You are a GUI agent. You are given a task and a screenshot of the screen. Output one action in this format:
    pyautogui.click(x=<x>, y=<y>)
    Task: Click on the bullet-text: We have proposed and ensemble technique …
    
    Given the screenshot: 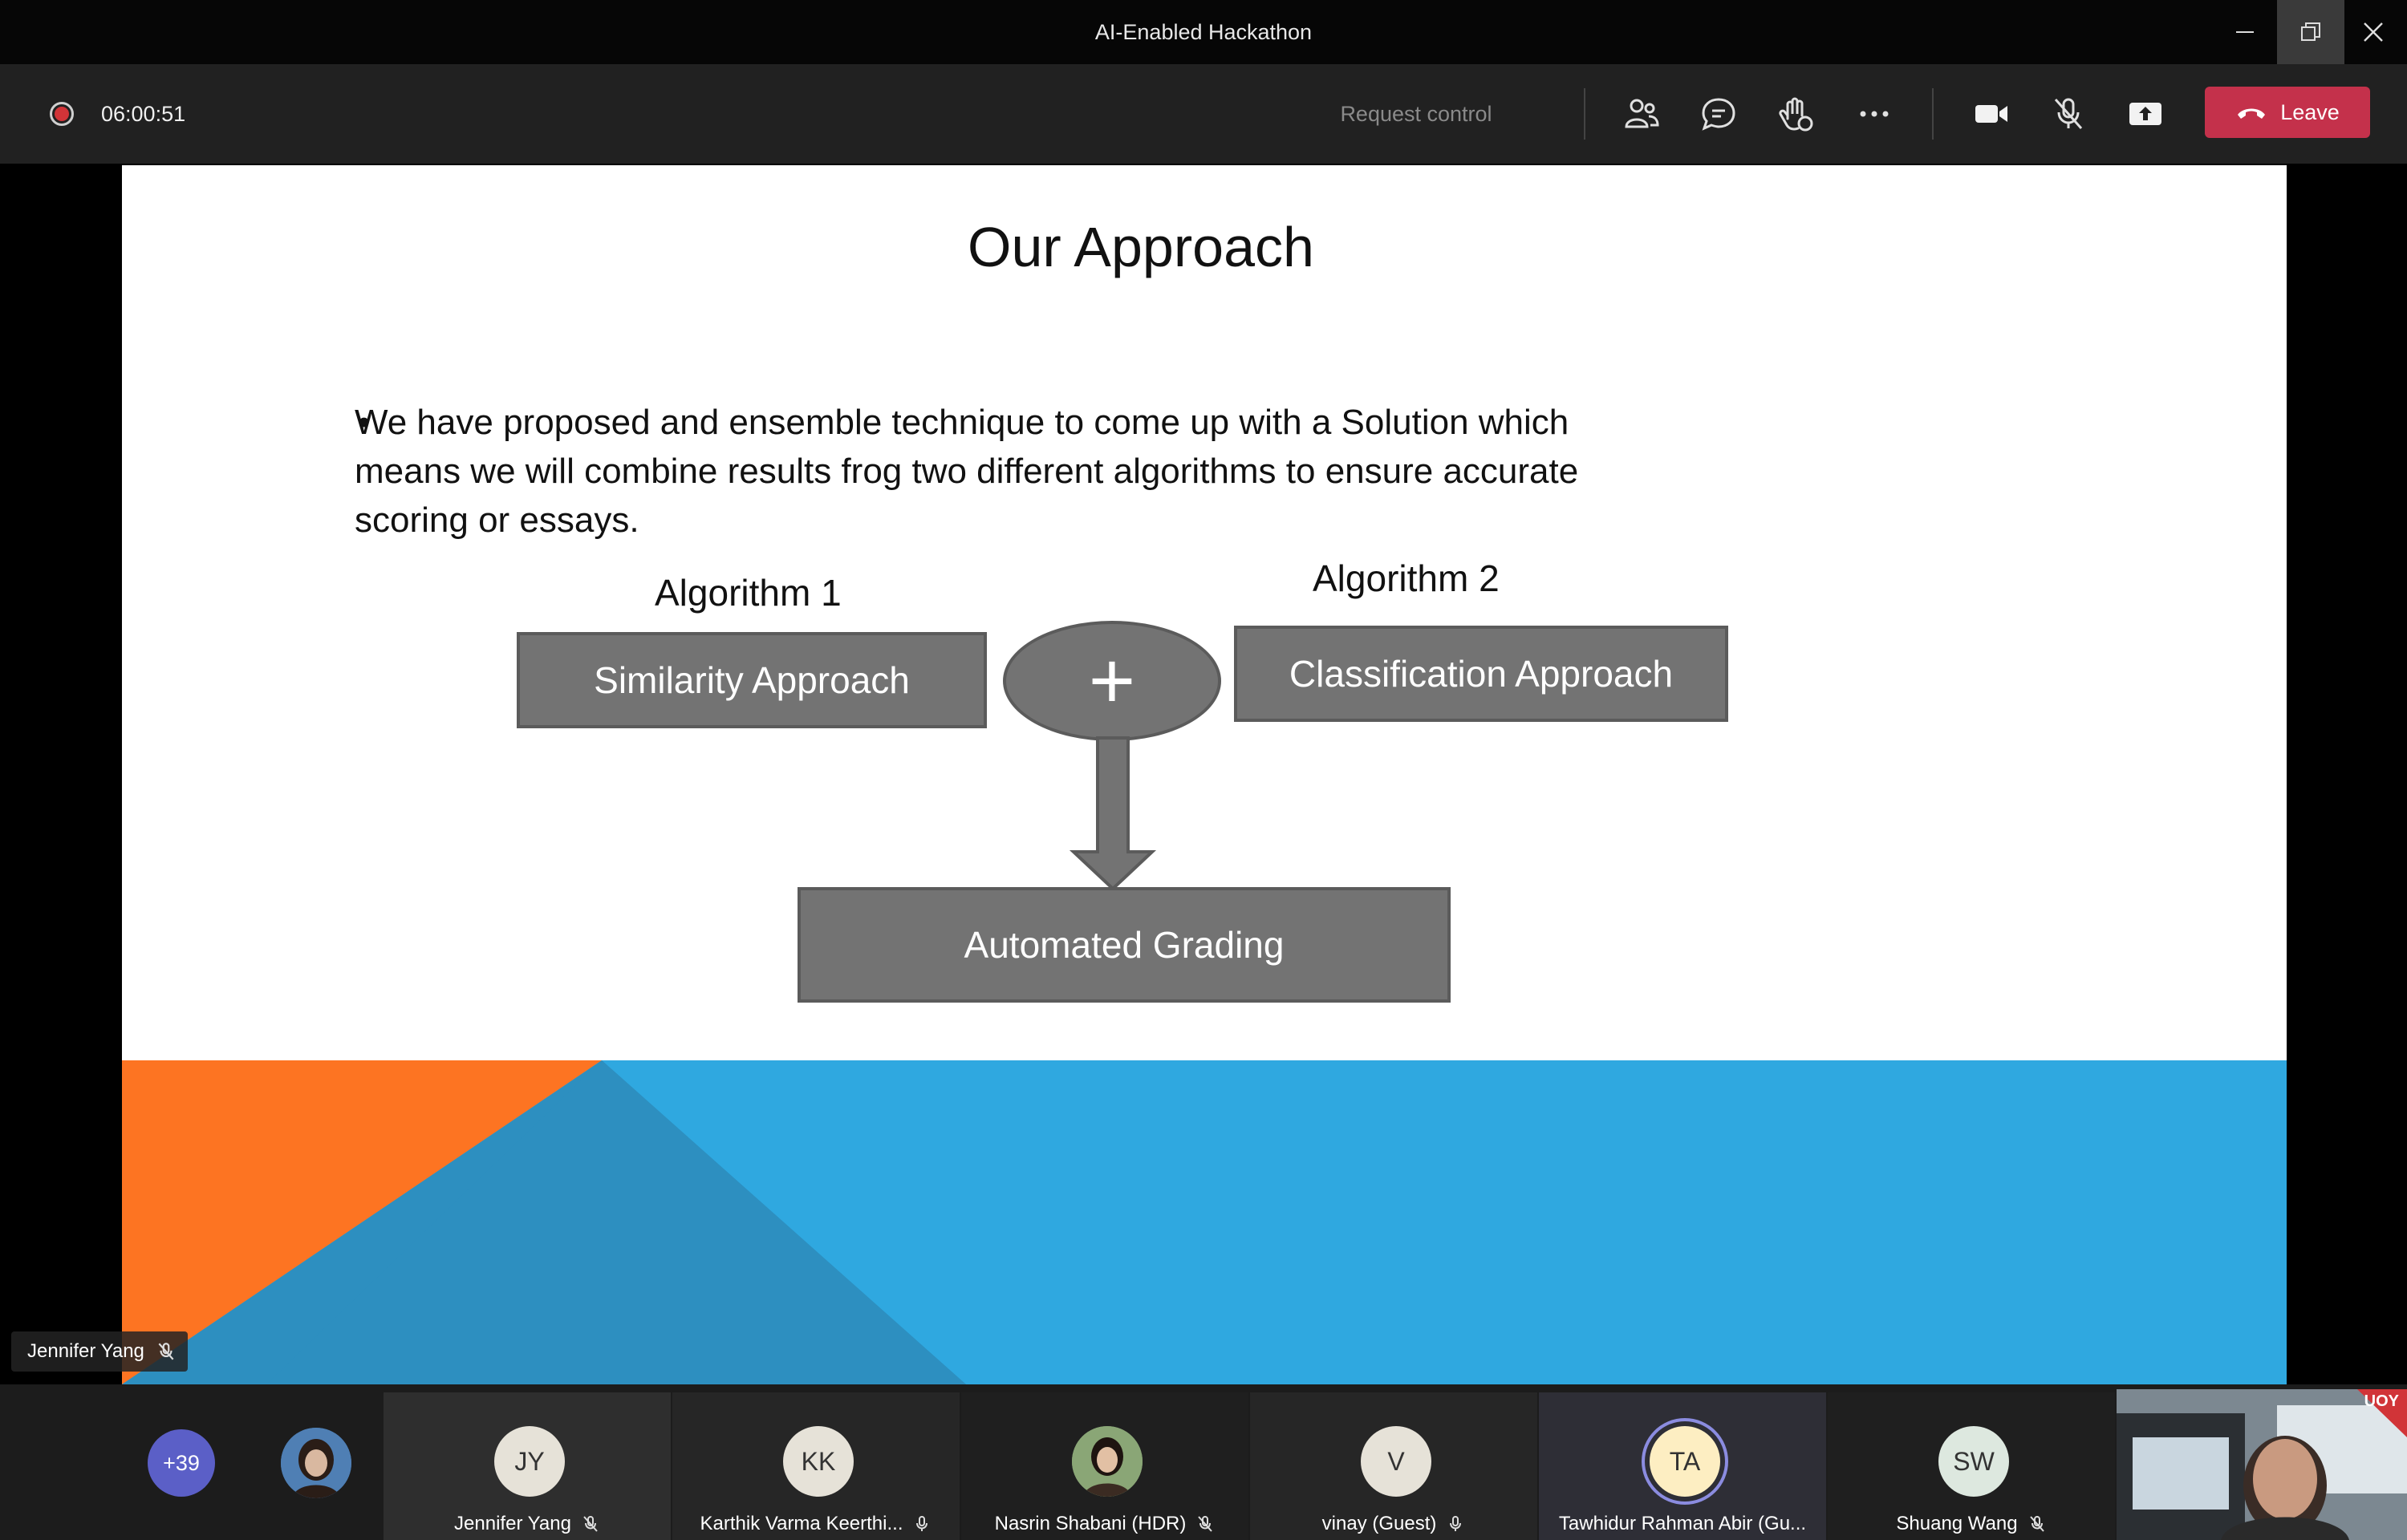 What is the action you would take?
    pyautogui.click(x=967, y=471)
    